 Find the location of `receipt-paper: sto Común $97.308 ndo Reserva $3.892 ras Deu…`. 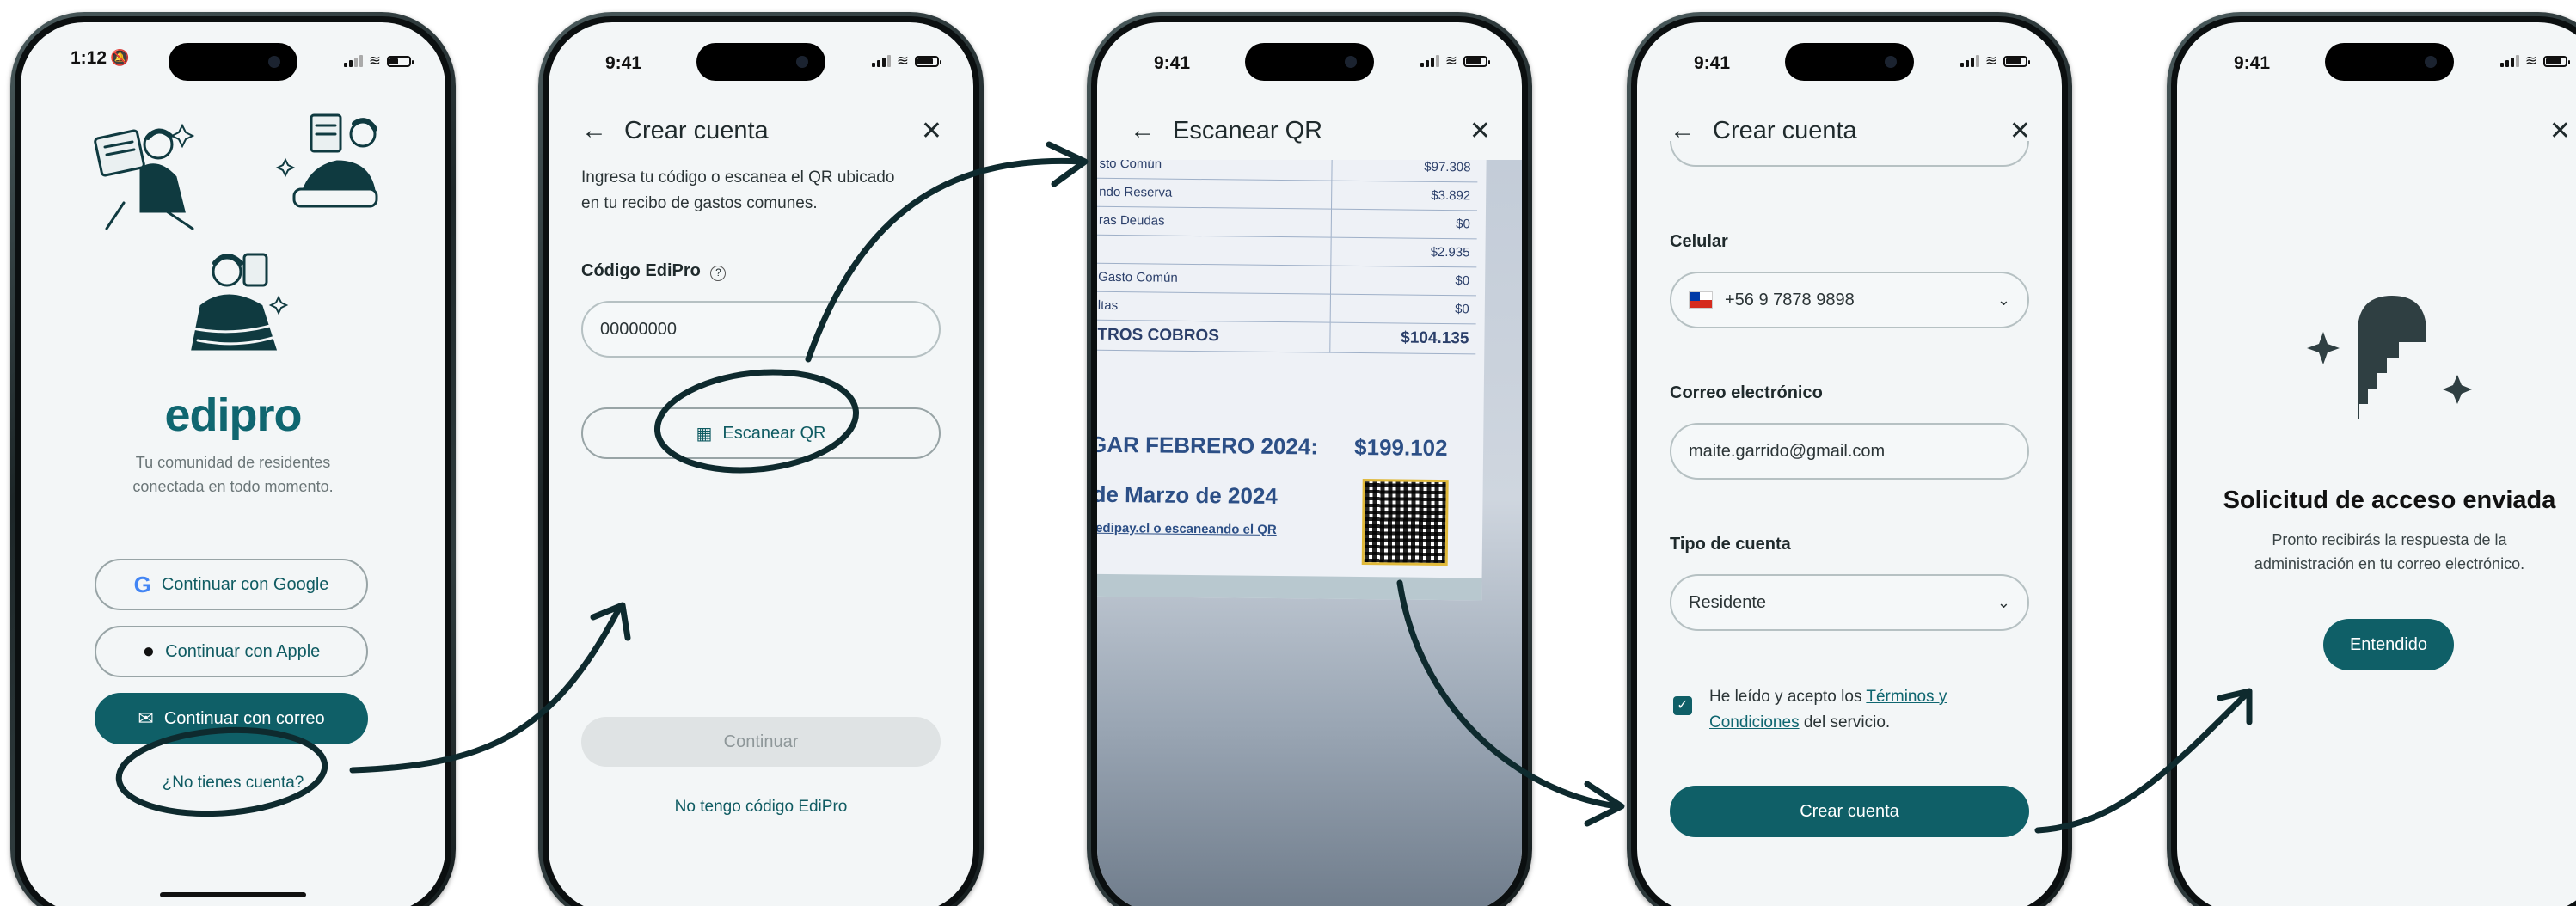

receipt-paper: sto Común $97.308 ndo Reserva $3.892 ras Deu… is located at coordinates (1292, 380).